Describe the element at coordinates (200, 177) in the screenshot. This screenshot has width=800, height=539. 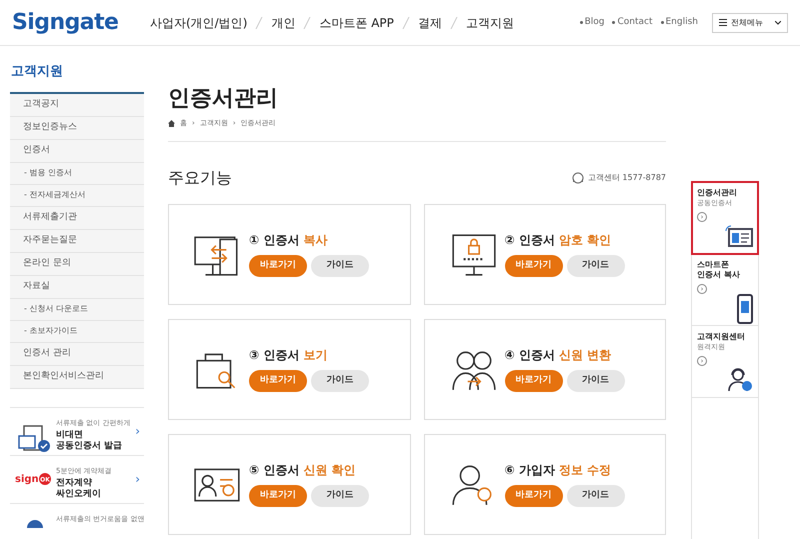
I see `section-title: 주요기능` at that location.